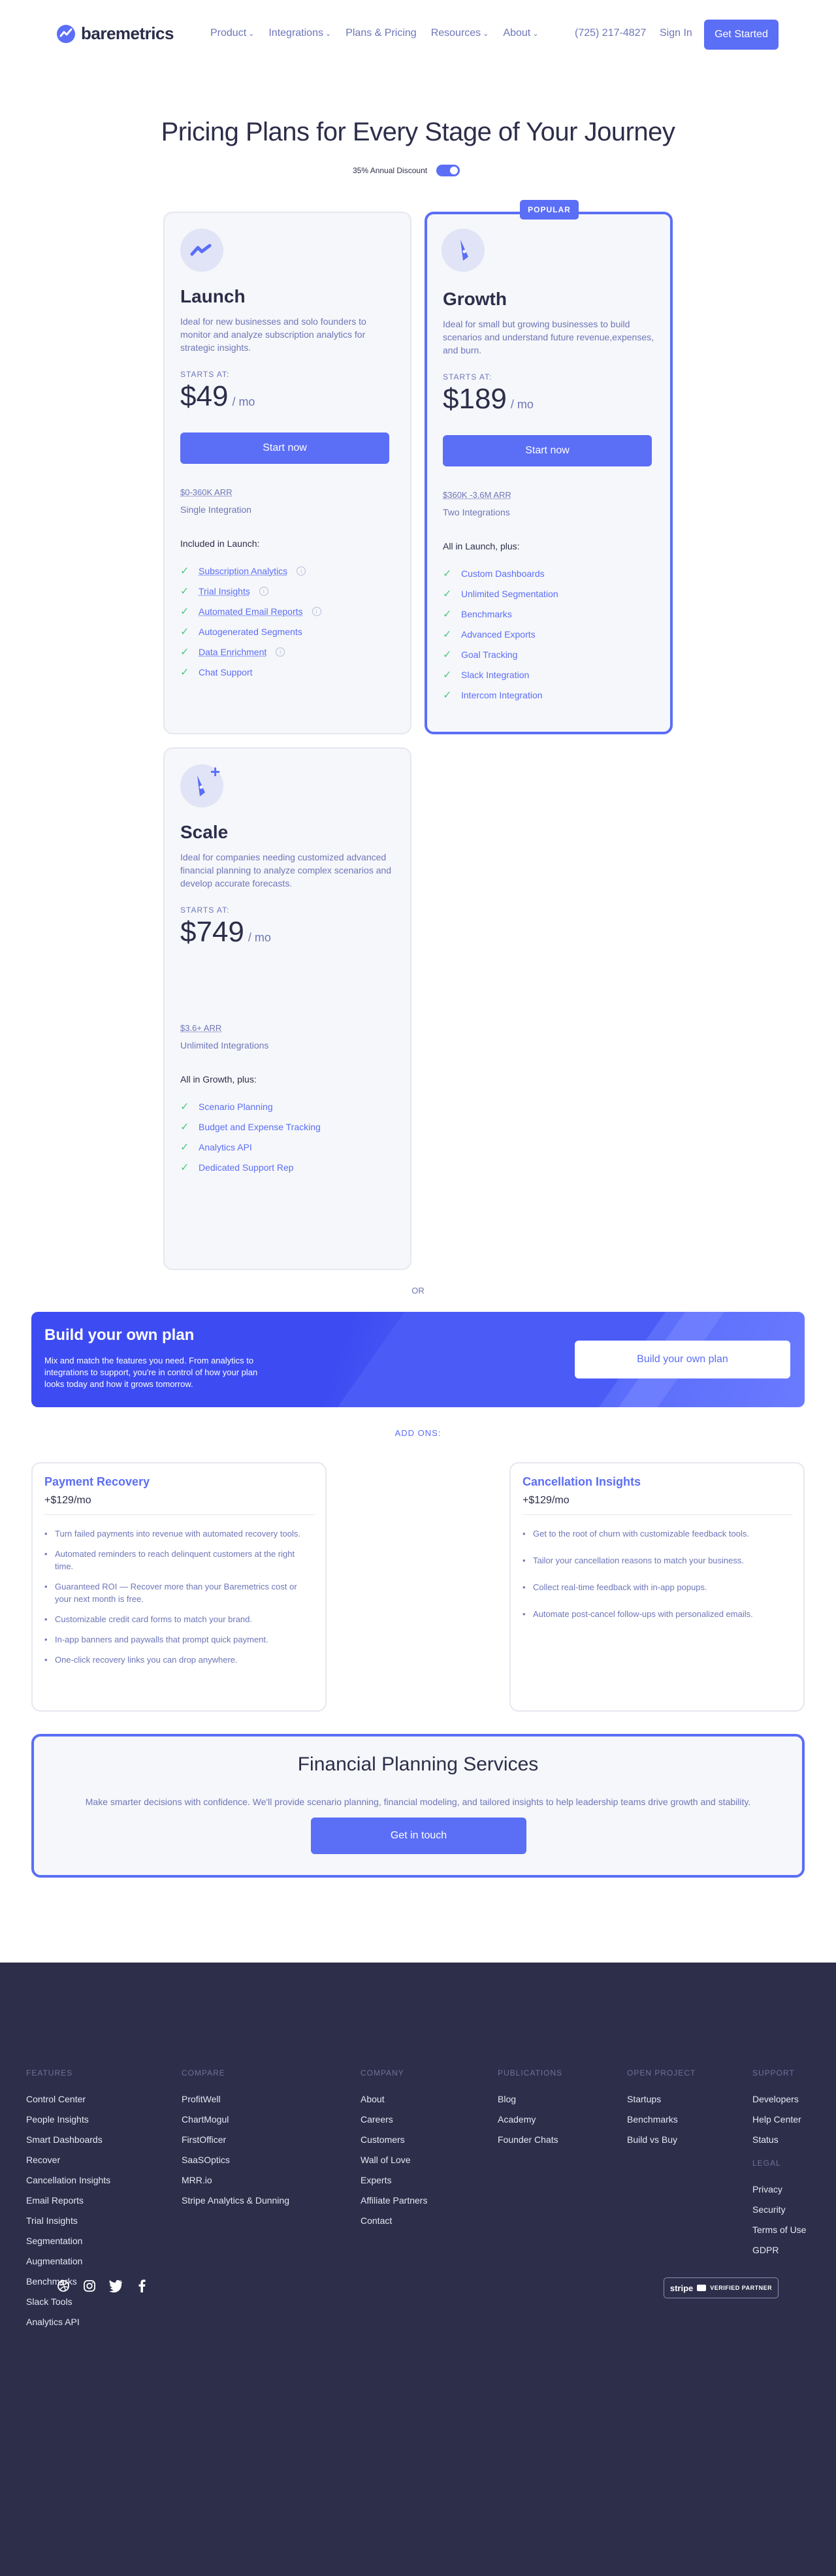  Describe the element at coordinates (477, 495) in the screenshot. I see `arr-range: $360K -3.6M ARR` at that location.